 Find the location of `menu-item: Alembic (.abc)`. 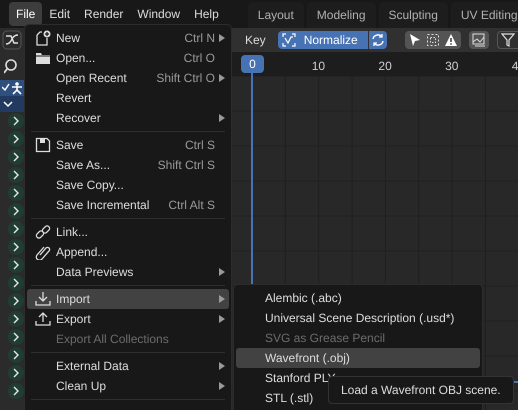

menu-item: Alembic (.abc) is located at coordinates (358, 298).